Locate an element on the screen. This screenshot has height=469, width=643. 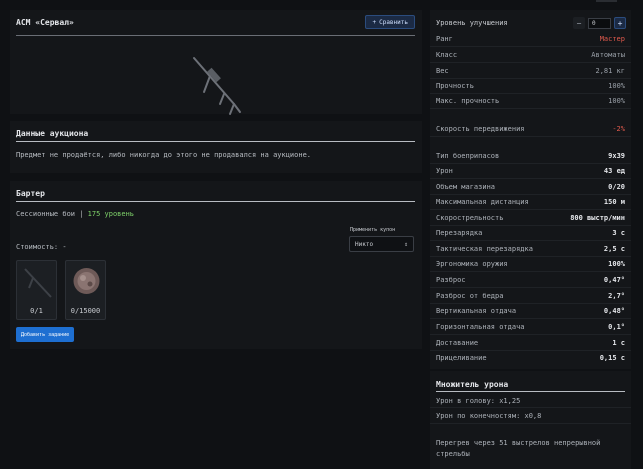
stat-label: Скорость передвижения is located at coordinates (480, 129).